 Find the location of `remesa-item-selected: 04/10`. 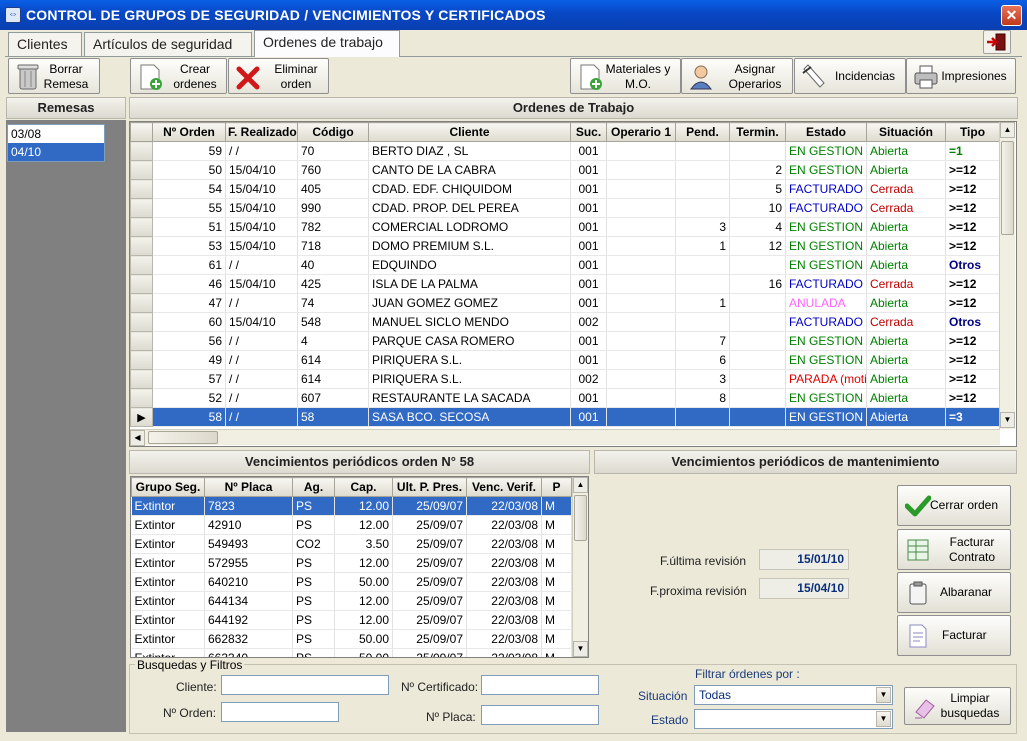

remesa-item-selected: 04/10 is located at coordinates (56, 152).